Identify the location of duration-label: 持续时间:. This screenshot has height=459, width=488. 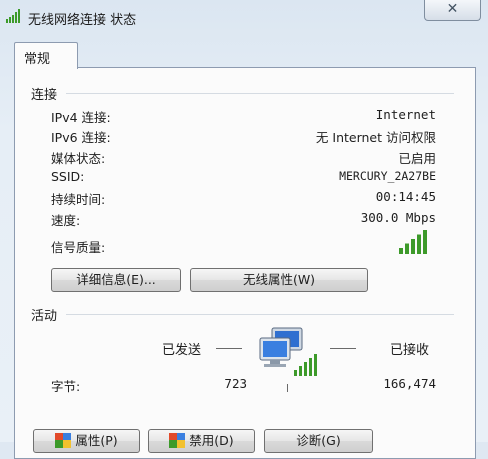
(78, 199).